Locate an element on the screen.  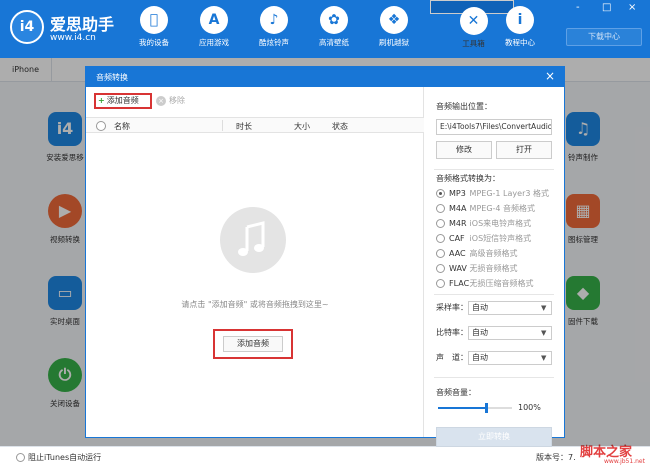
version-label: 版本号：7. is located at coordinates (556, 457).